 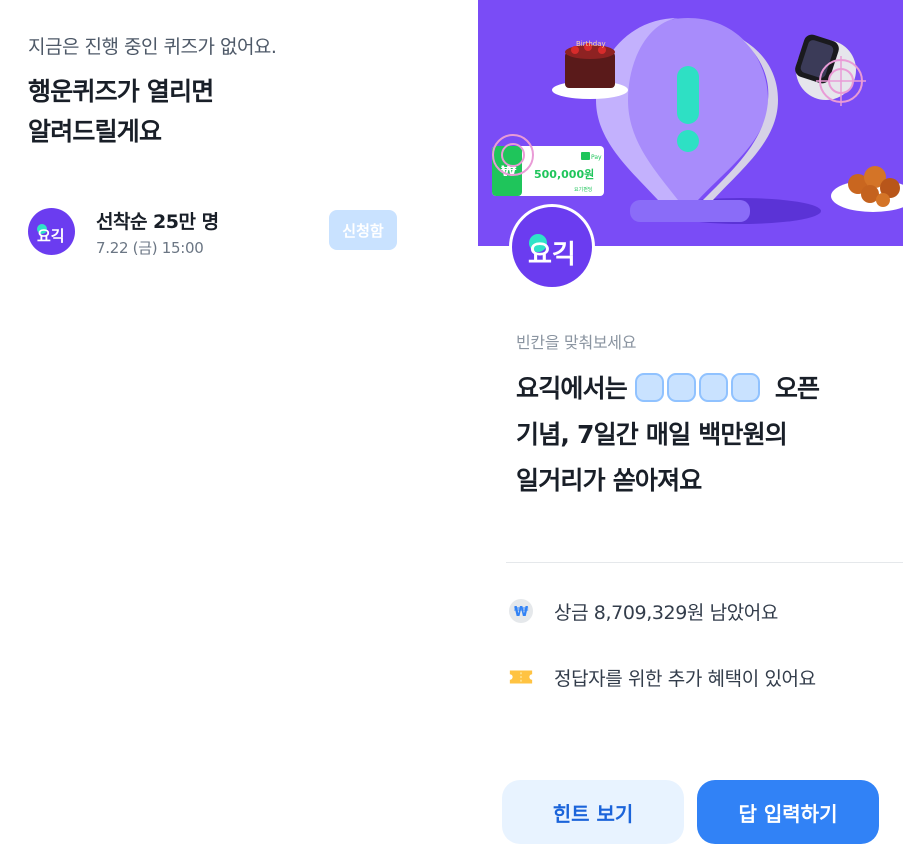 I want to click on ticket-icon, so click(x=521, y=677).